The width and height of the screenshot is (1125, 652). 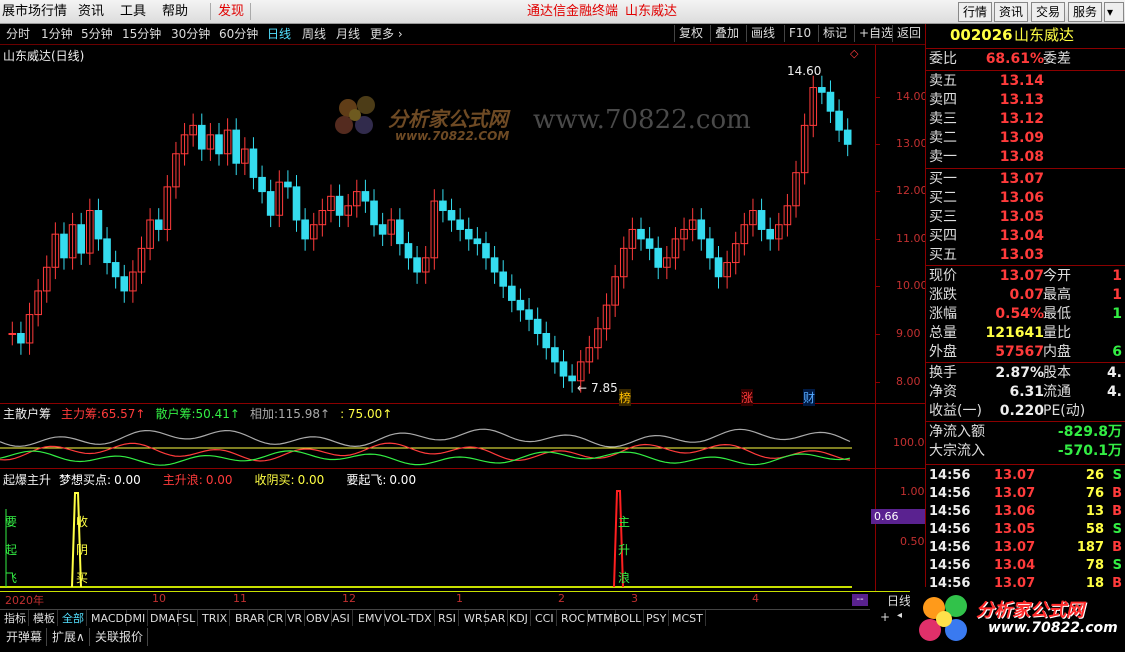 What do you see at coordinates (97, 34) in the screenshot?
I see `period-5min: 5分钟` at bounding box center [97, 34].